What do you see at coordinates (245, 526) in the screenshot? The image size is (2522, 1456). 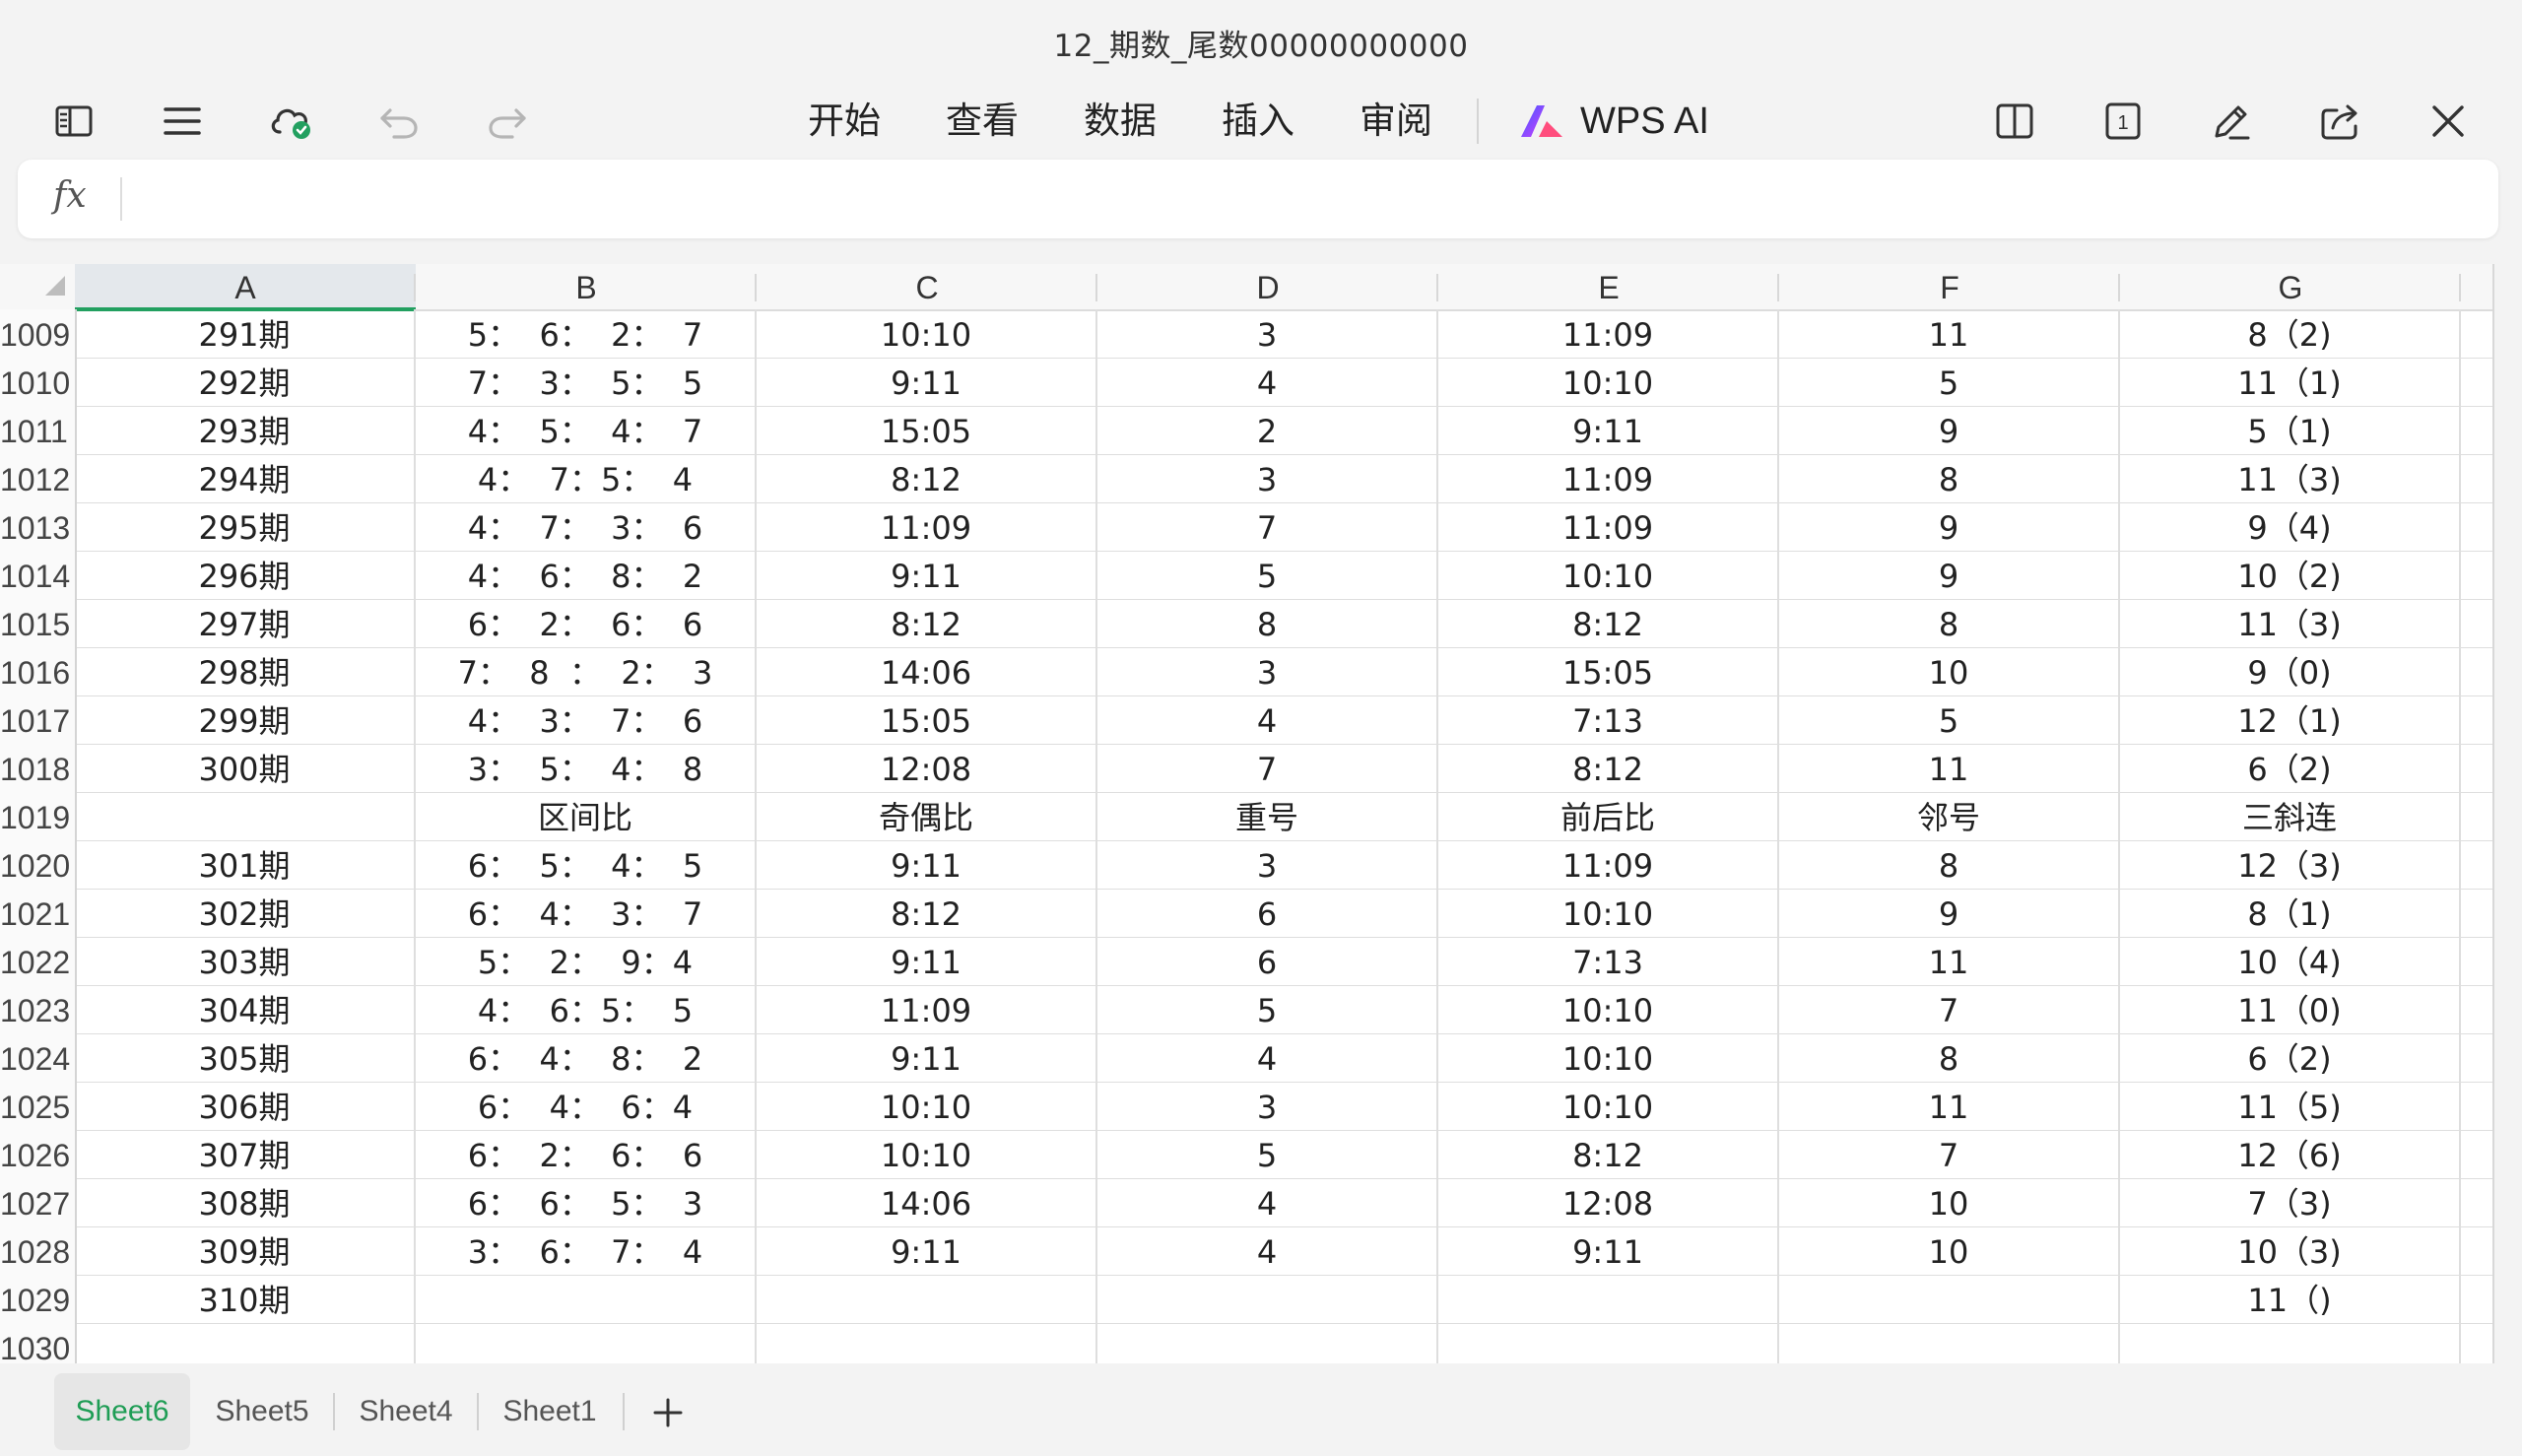 I see `cell-a: 295期` at bounding box center [245, 526].